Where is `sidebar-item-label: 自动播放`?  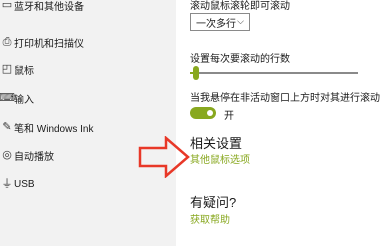
sidebar-item-label: 自动播放 is located at coordinates (34, 157).